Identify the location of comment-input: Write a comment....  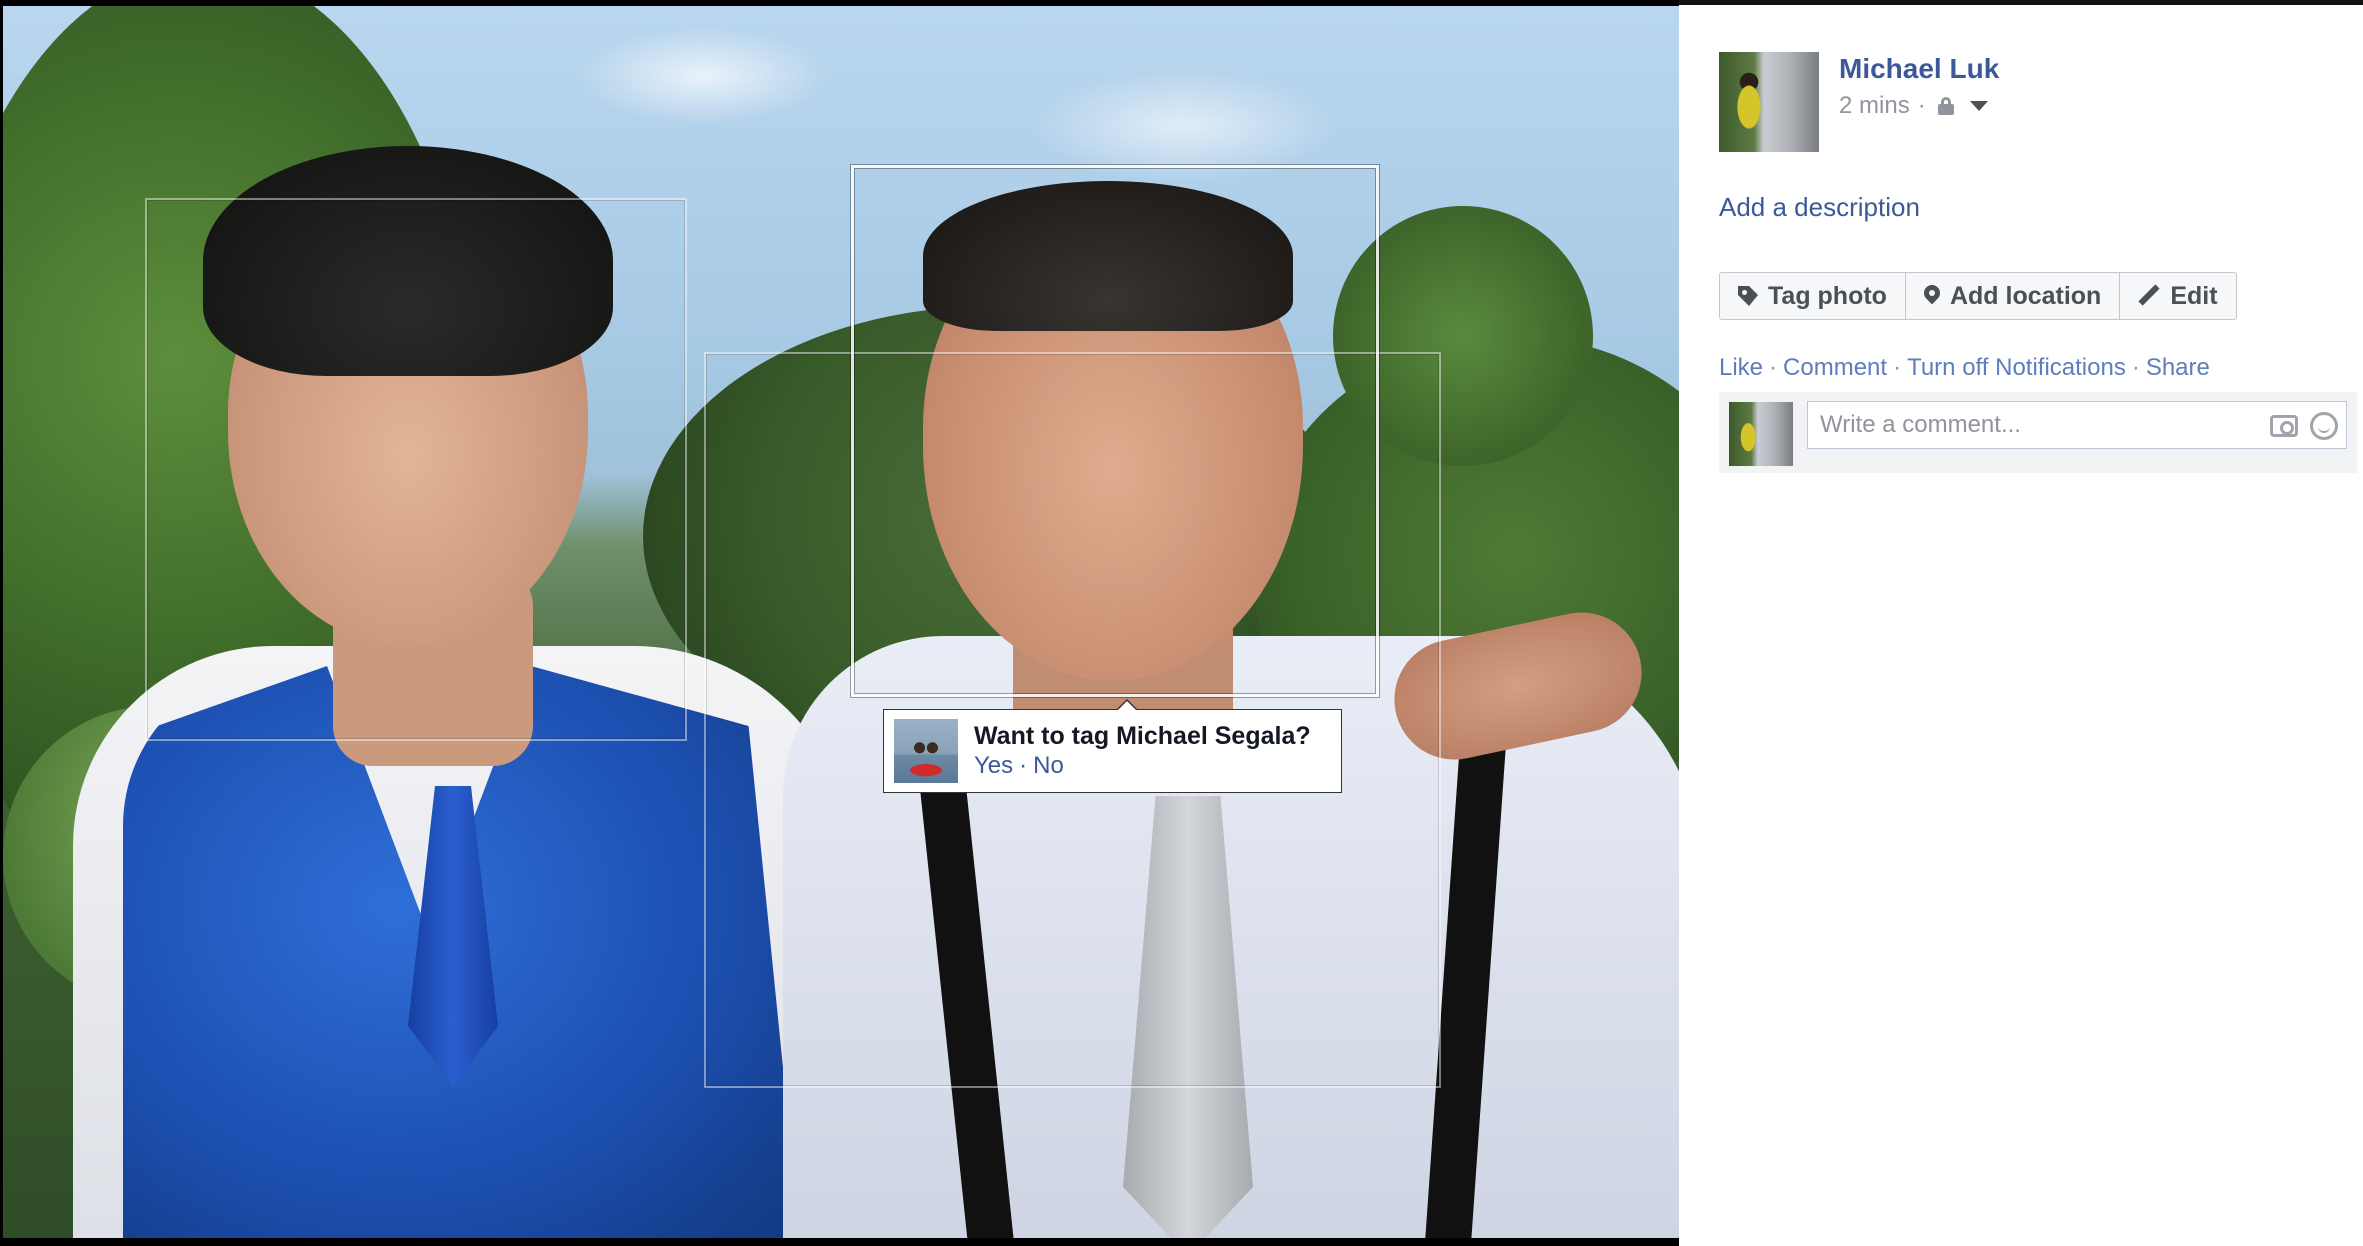
(2077, 425).